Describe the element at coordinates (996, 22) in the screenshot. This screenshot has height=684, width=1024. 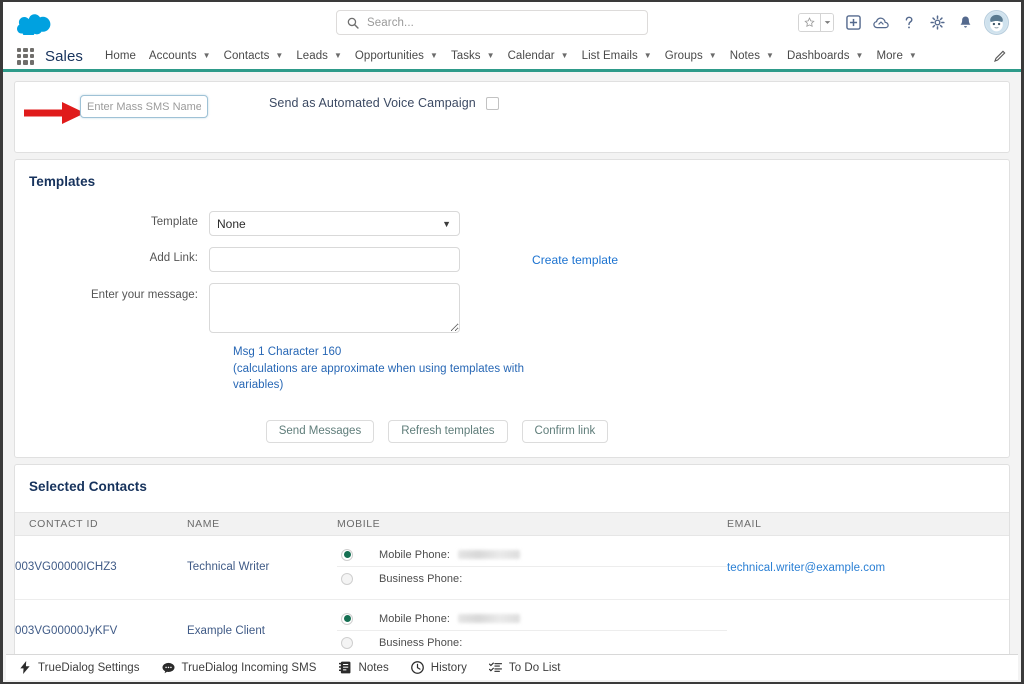
I see `user-avatar` at that location.